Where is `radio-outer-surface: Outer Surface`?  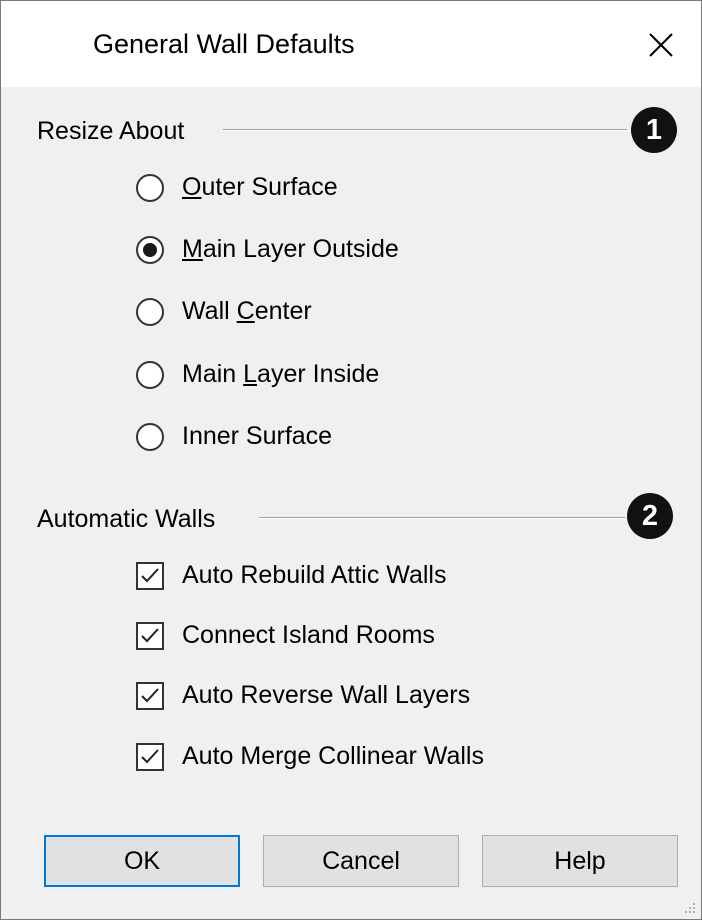 radio-outer-surface: Outer Surface is located at coordinates (237, 187).